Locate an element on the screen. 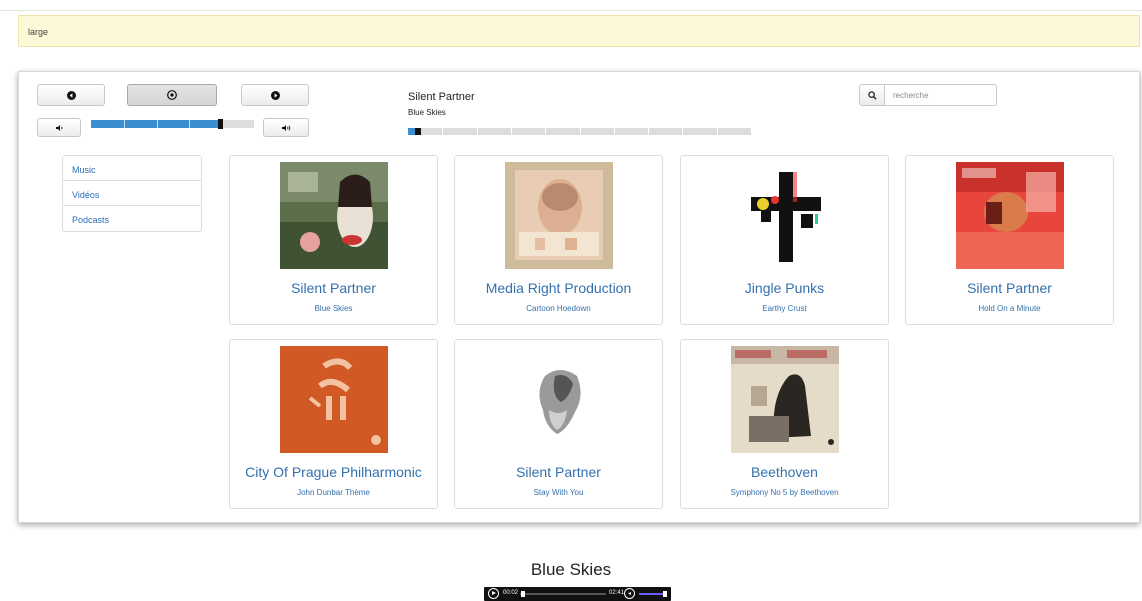  audio-current-time: 00:02 is located at coordinates (511, 593).